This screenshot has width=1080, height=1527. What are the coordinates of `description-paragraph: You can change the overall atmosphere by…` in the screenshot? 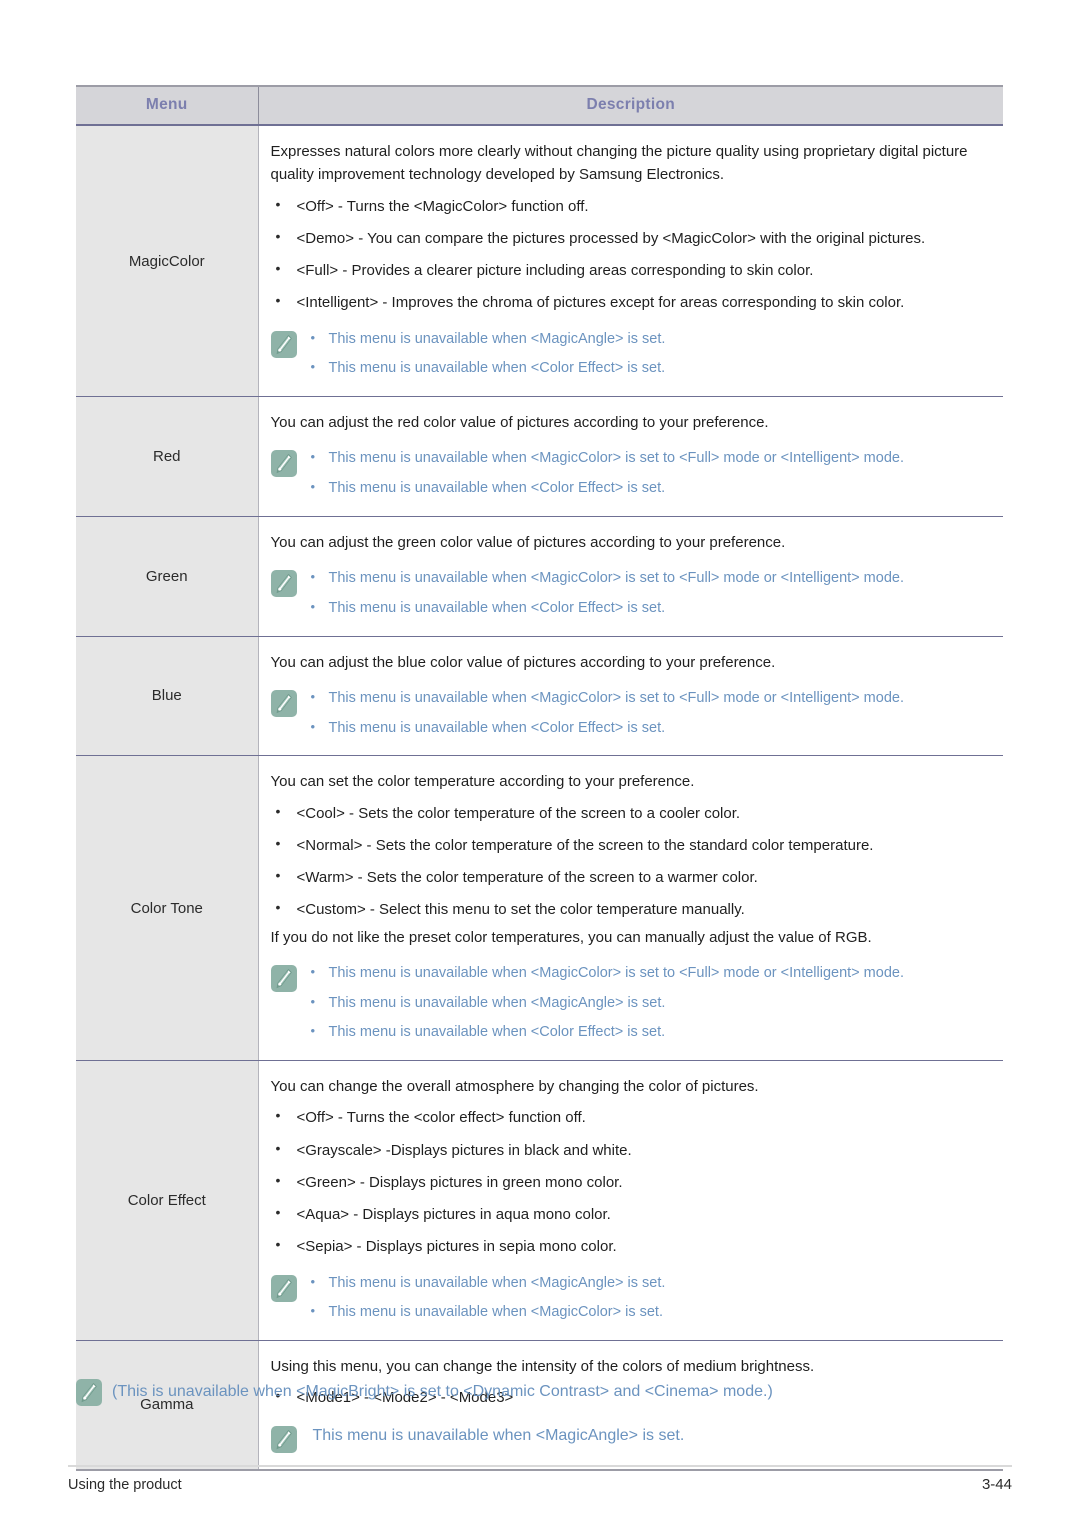 It's located at (514, 1086).